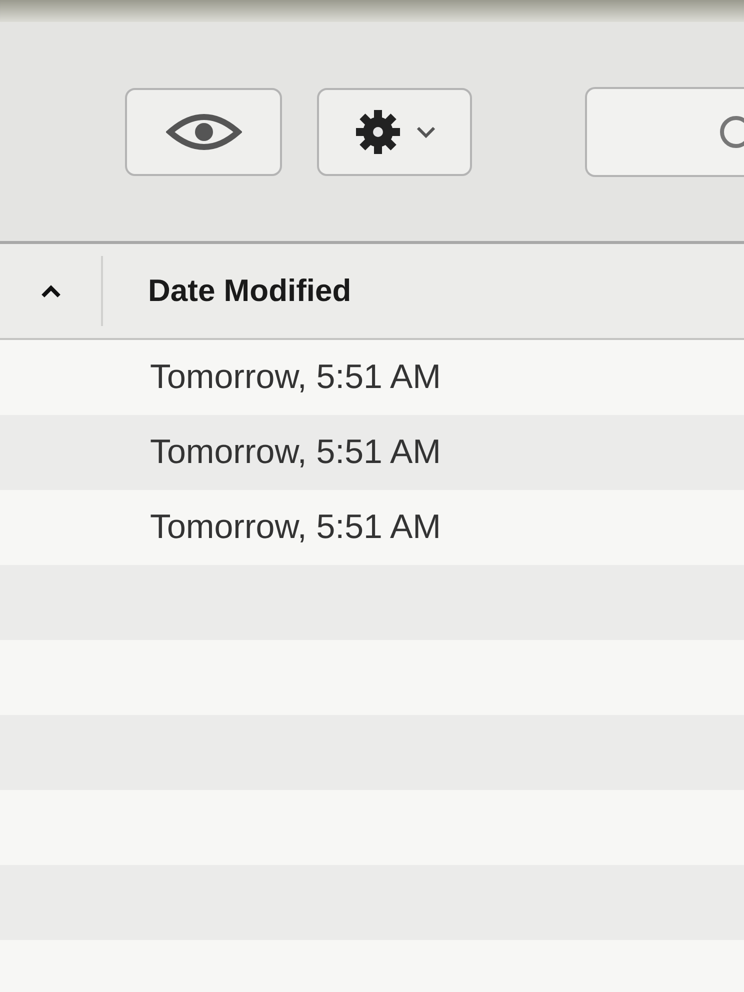 The image size is (744, 992). I want to click on caret-icon, so click(426, 132).